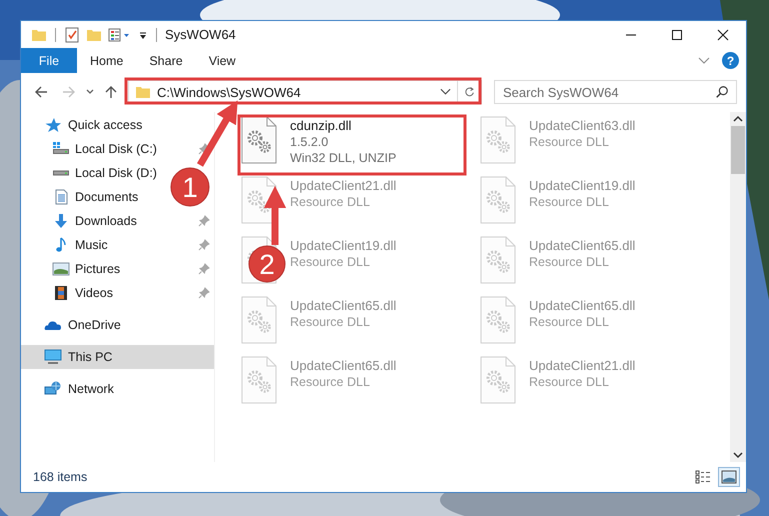  What do you see at coordinates (117, 357) in the screenshot?
I see `sidebar-item: This PC` at bounding box center [117, 357].